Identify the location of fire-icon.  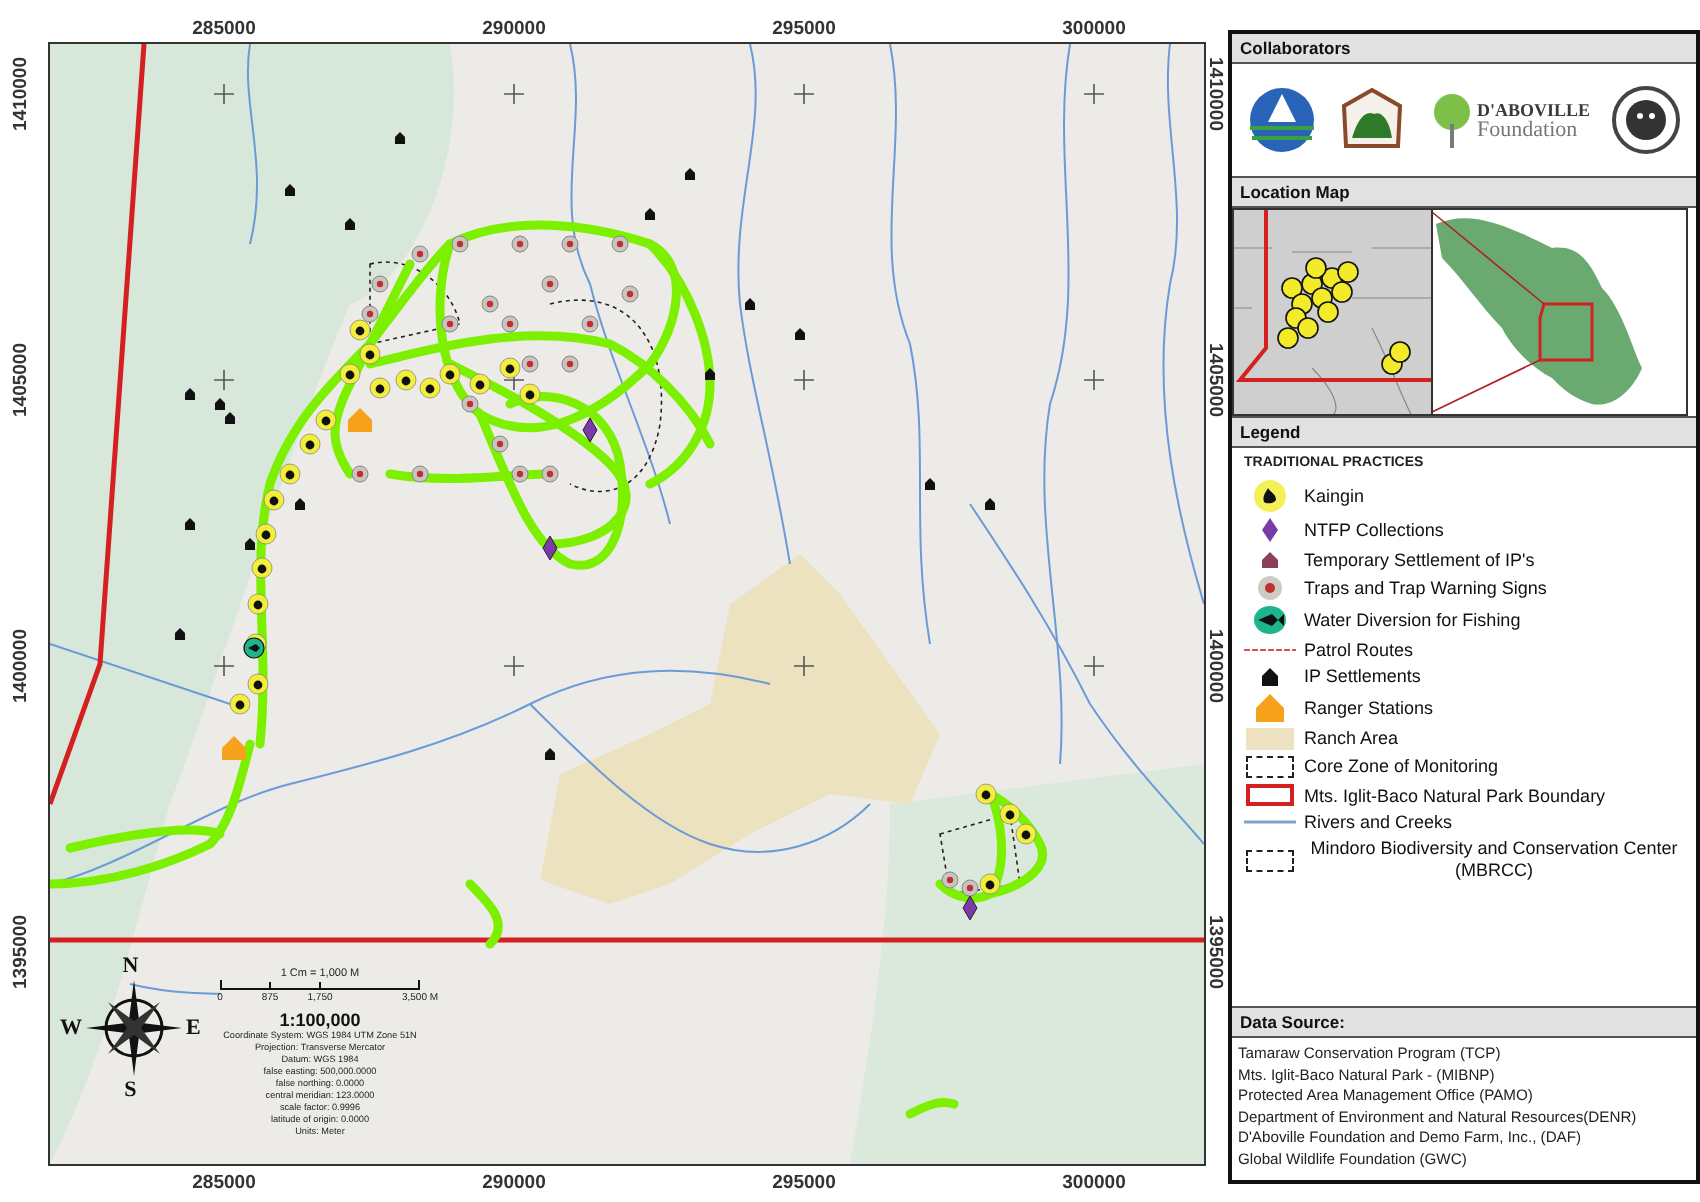
(1270, 496).